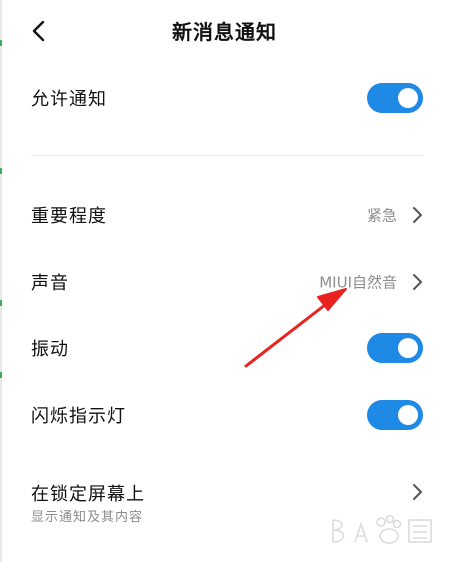  Describe the element at coordinates (381, 215) in the screenshot. I see `importance-value: 紧急` at that location.